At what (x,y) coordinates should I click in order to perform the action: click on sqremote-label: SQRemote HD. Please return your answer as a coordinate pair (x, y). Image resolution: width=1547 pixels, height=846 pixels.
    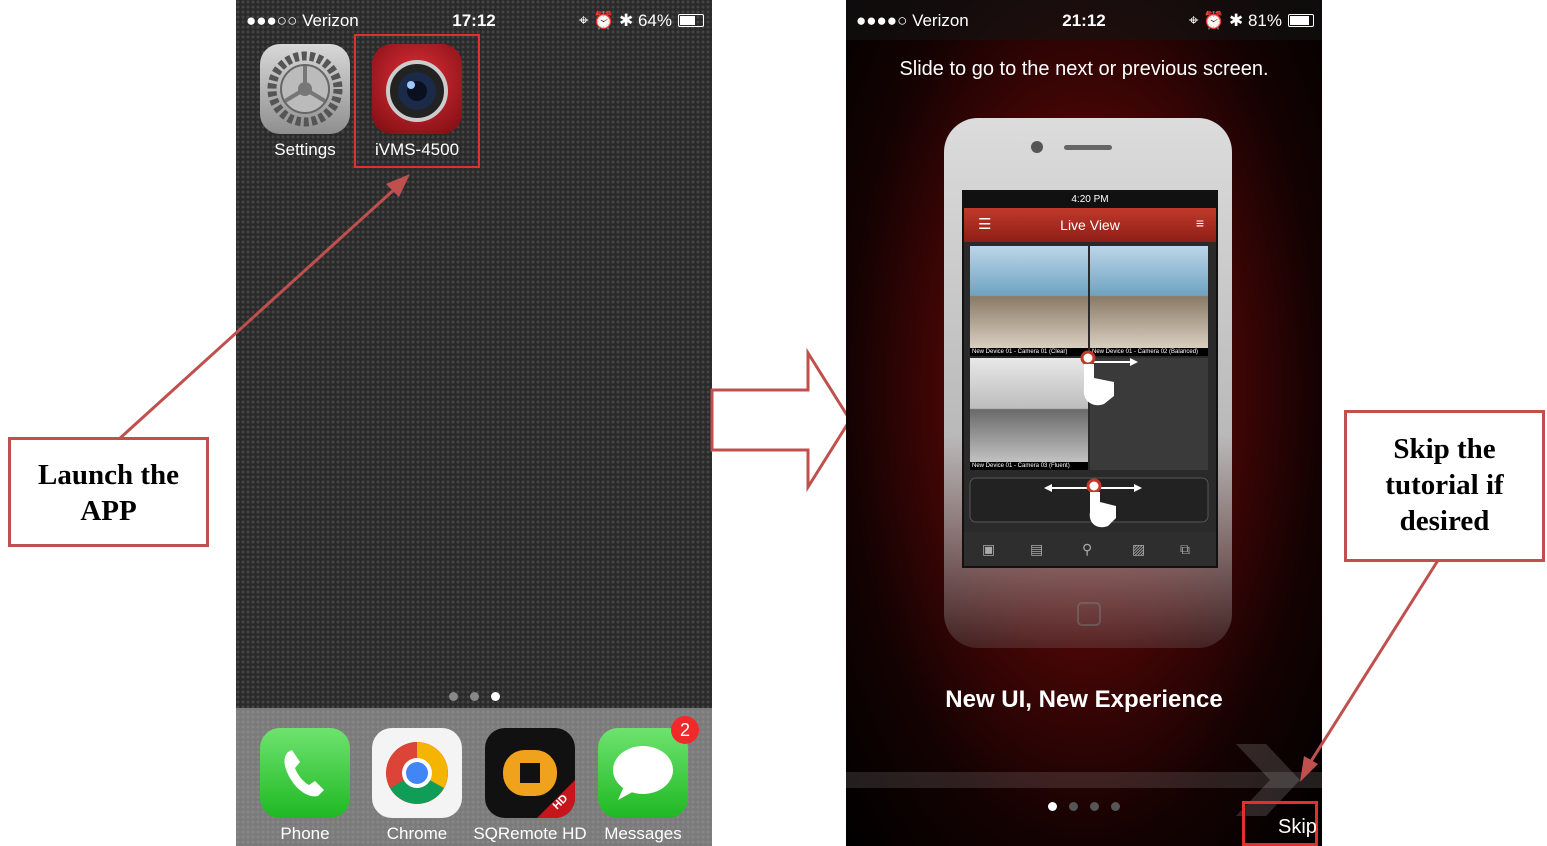
    Looking at the image, I should click on (530, 833).